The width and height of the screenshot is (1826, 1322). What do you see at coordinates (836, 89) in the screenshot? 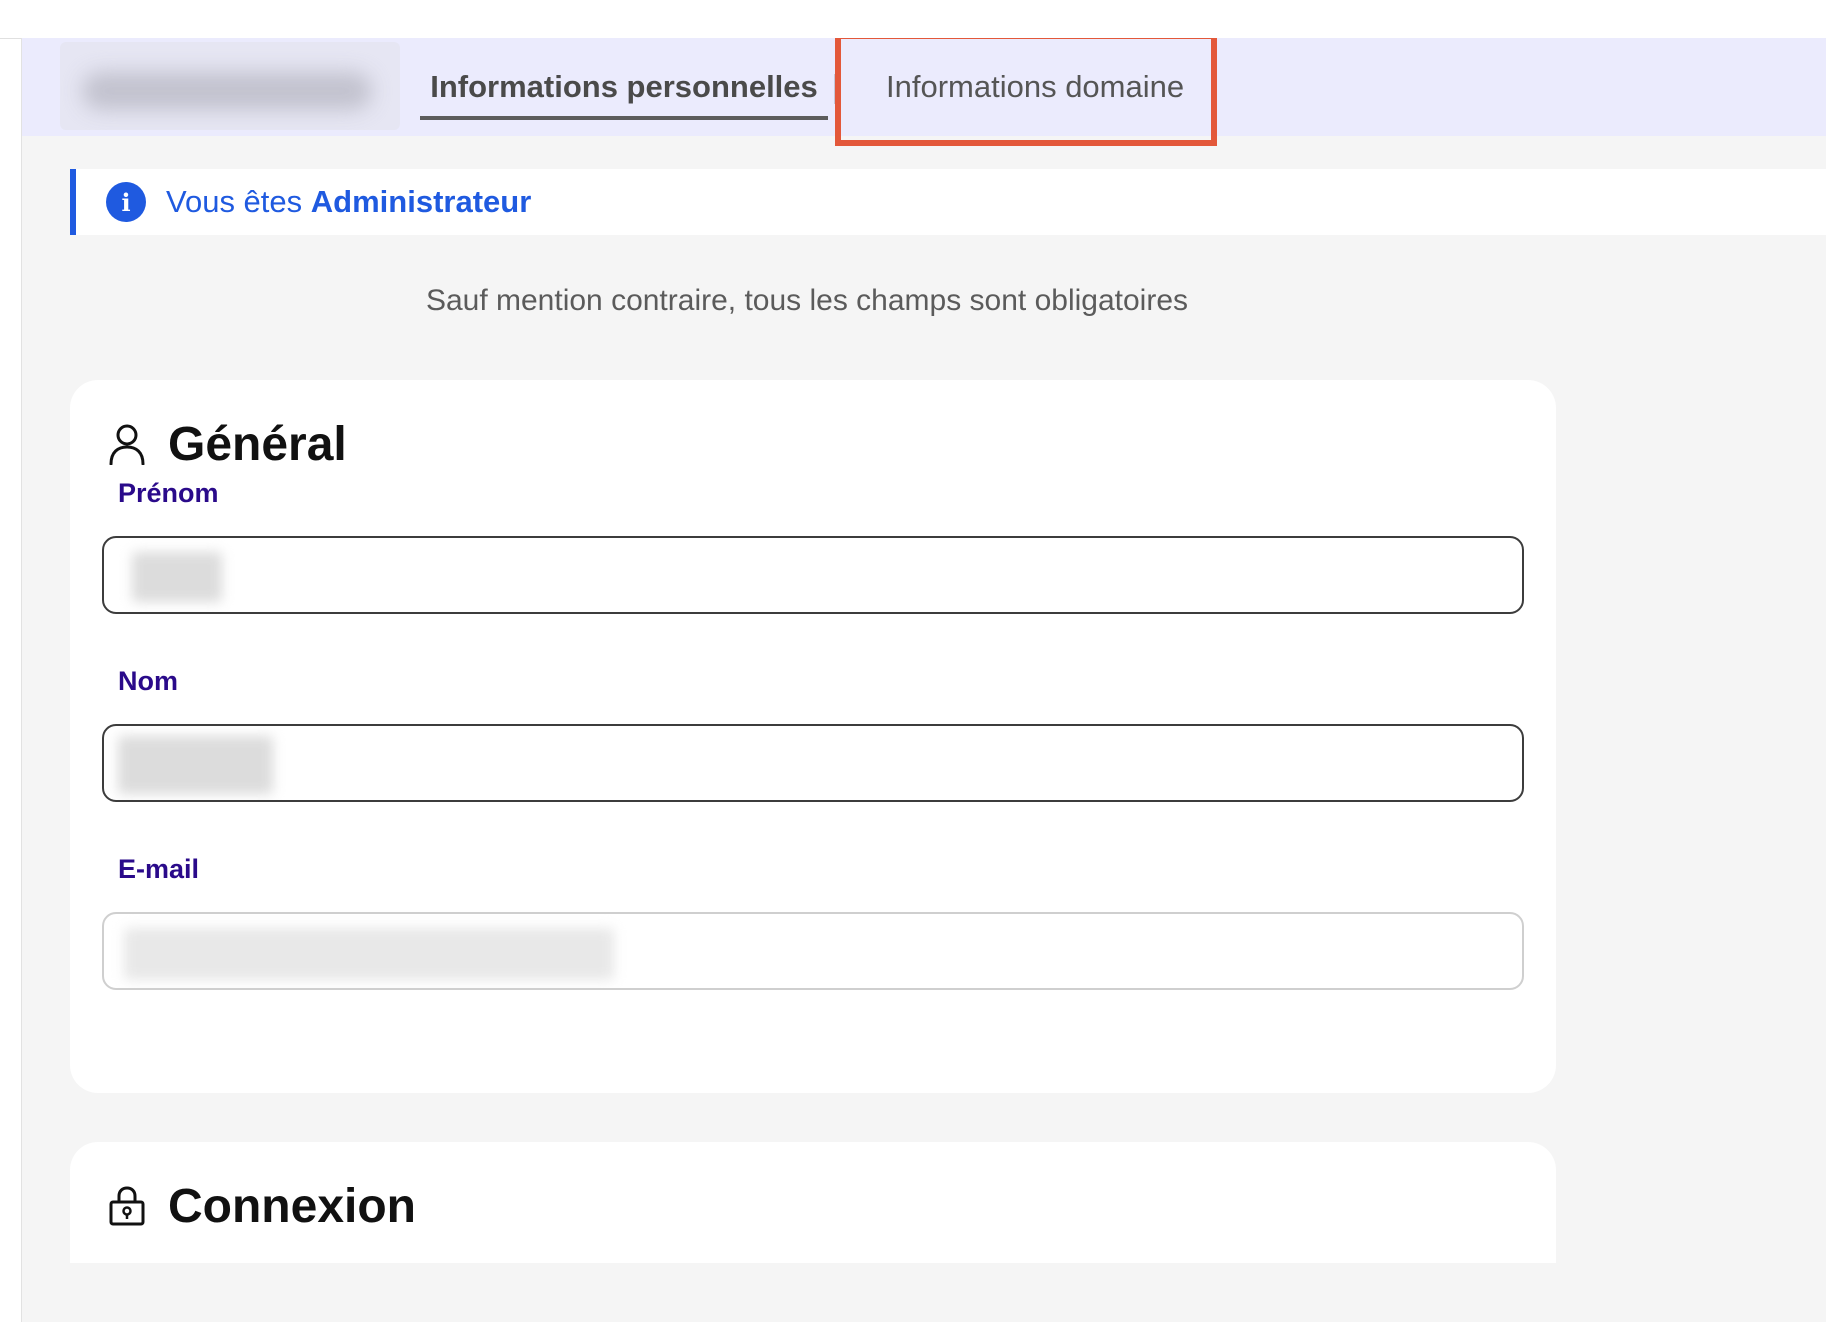
I see `tab-separator` at bounding box center [836, 89].